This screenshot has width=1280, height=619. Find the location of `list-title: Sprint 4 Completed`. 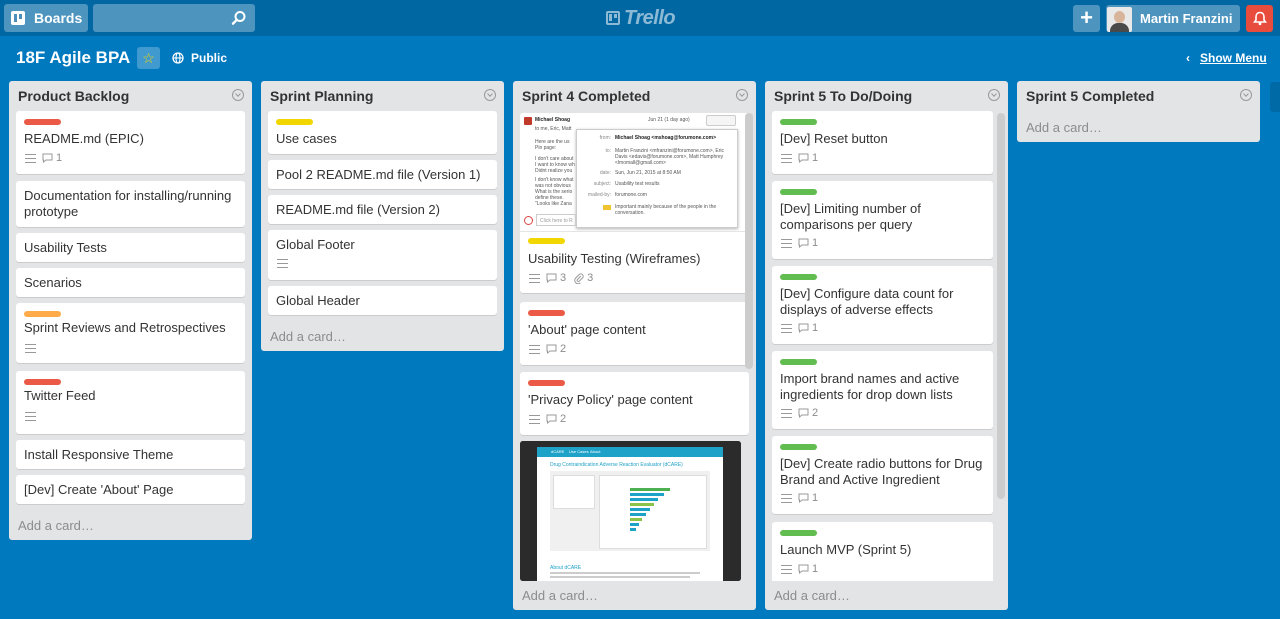

list-title: Sprint 4 Completed is located at coordinates (586, 96).